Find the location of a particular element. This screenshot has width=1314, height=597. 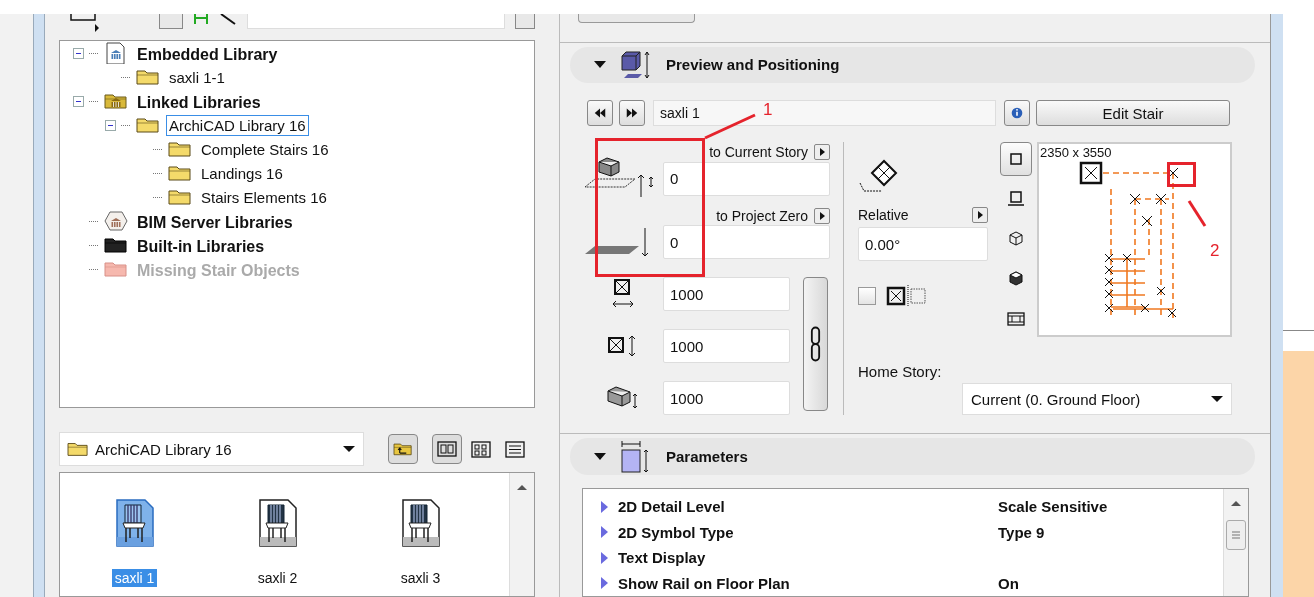

search-field is located at coordinates (376, 21).